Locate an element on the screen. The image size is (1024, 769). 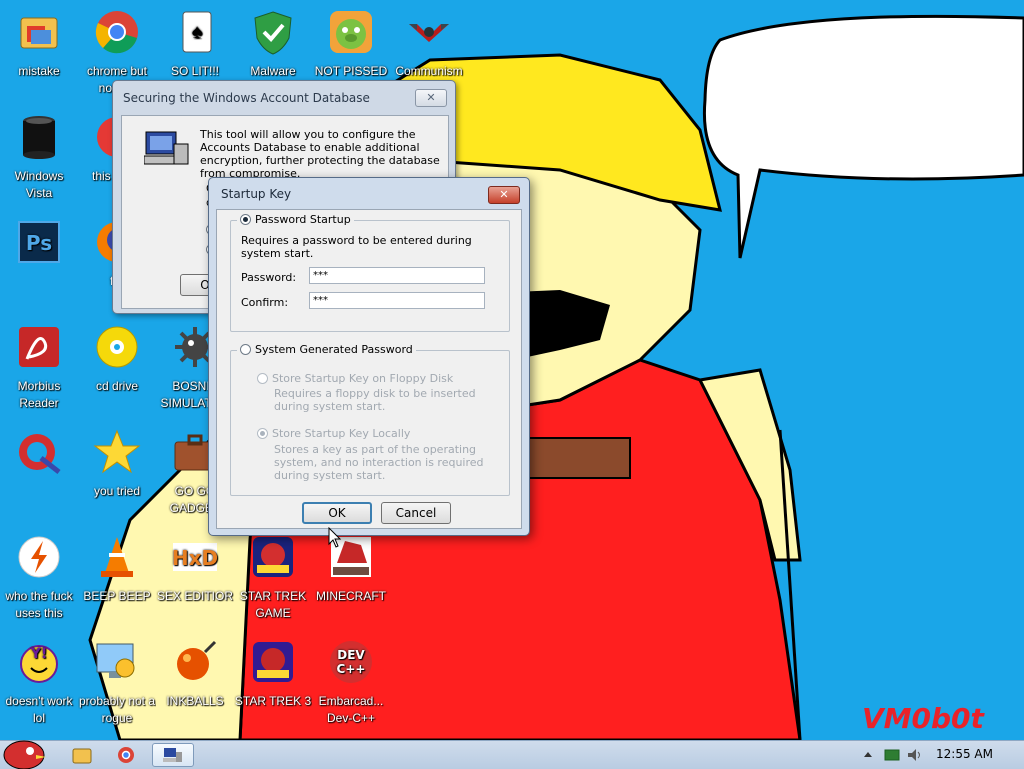
start-button-angry-bird-icon is located at coordinates (24, 751).